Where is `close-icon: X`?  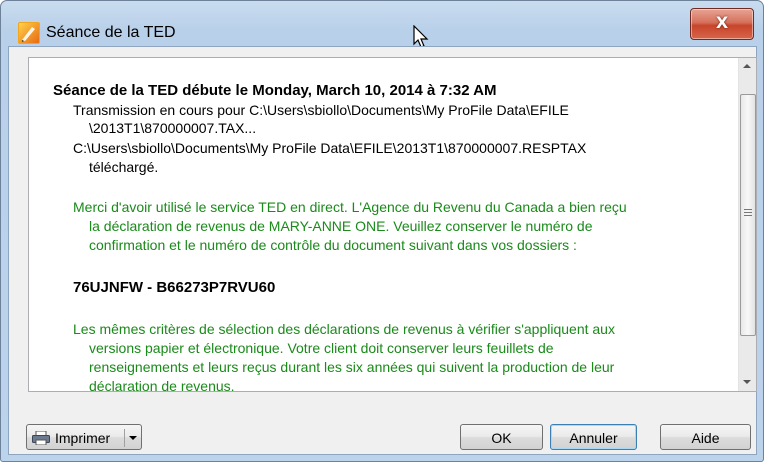 close-icon: X is located at coordinates (722, 22).